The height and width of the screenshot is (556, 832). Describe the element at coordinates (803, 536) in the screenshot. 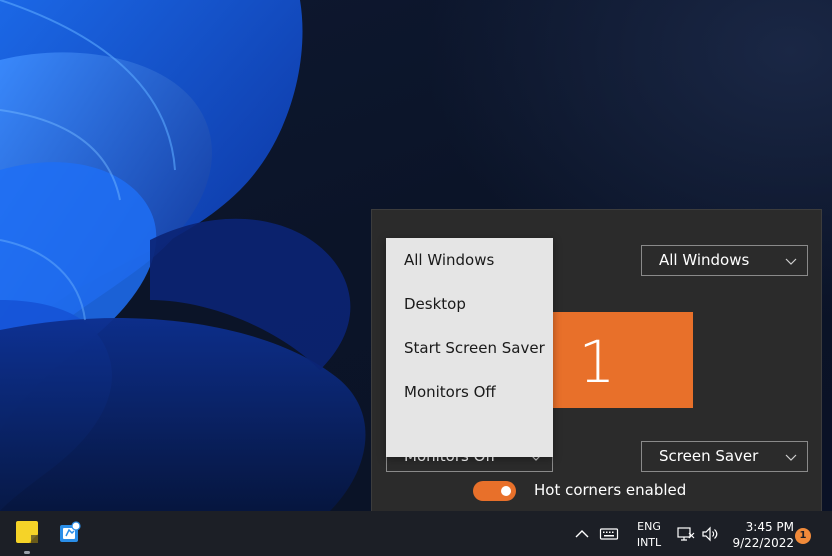

I see `notification-badge: 1` at that location.